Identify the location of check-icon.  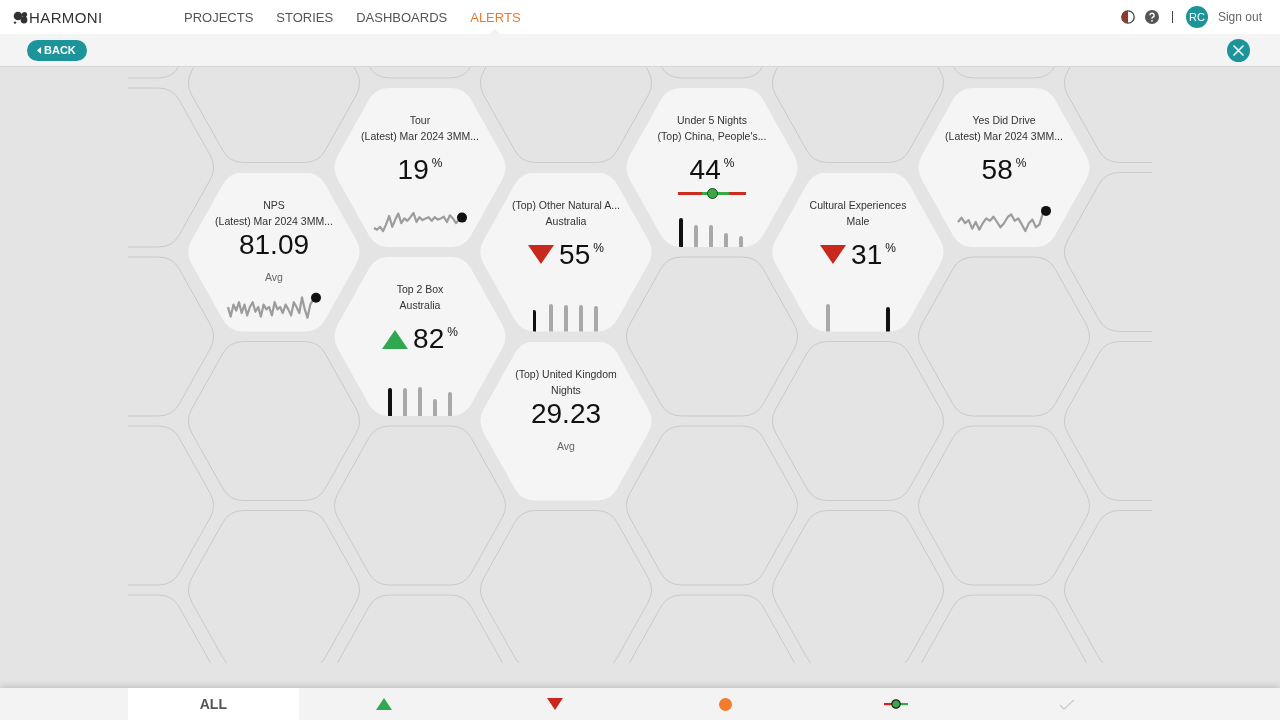
(1066, 704).